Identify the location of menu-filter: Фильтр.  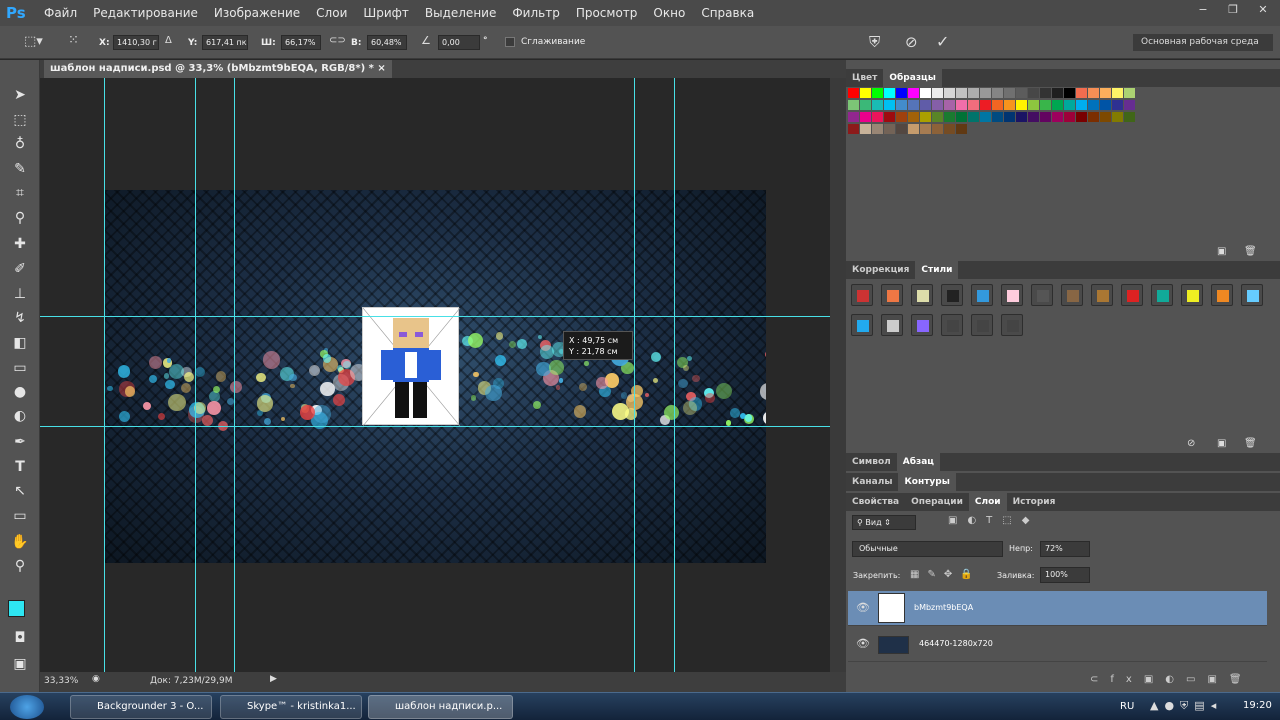
(535, 13).